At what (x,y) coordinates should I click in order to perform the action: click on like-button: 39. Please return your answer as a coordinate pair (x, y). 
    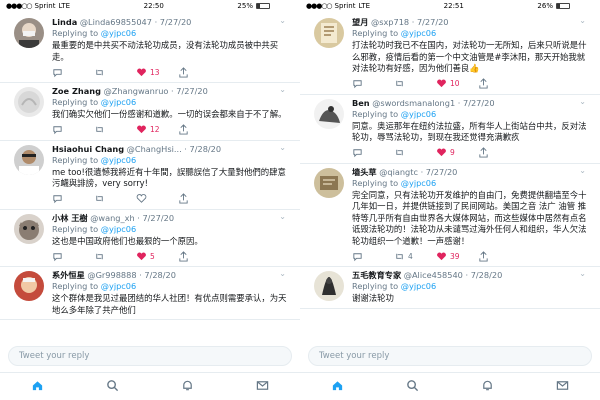
    Looking at the image, I should click on (457, 256).